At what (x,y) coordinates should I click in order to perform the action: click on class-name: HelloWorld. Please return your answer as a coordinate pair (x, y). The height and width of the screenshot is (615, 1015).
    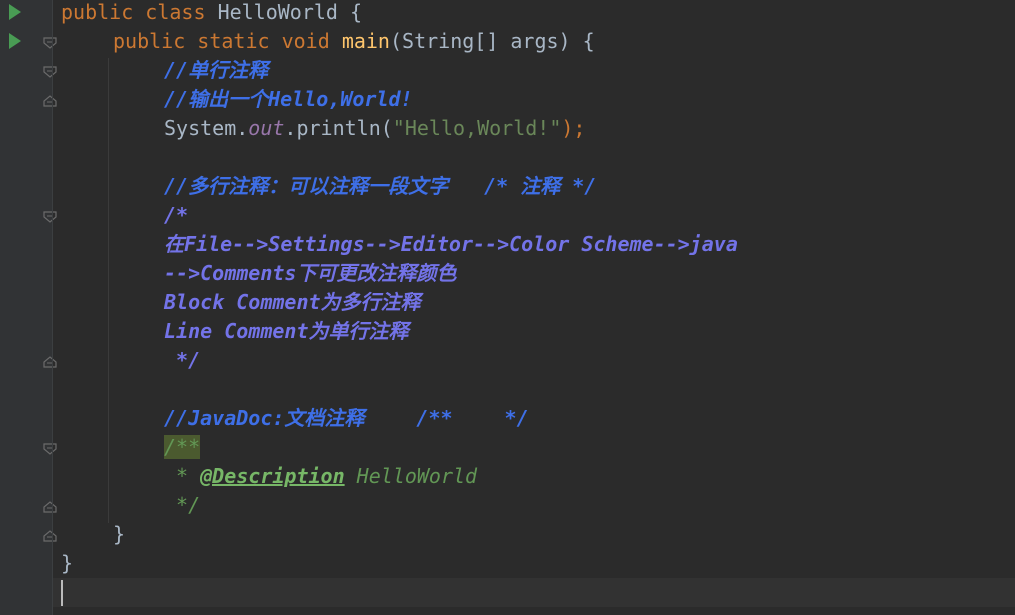
    Looking at the image, I should click on (277, 12).